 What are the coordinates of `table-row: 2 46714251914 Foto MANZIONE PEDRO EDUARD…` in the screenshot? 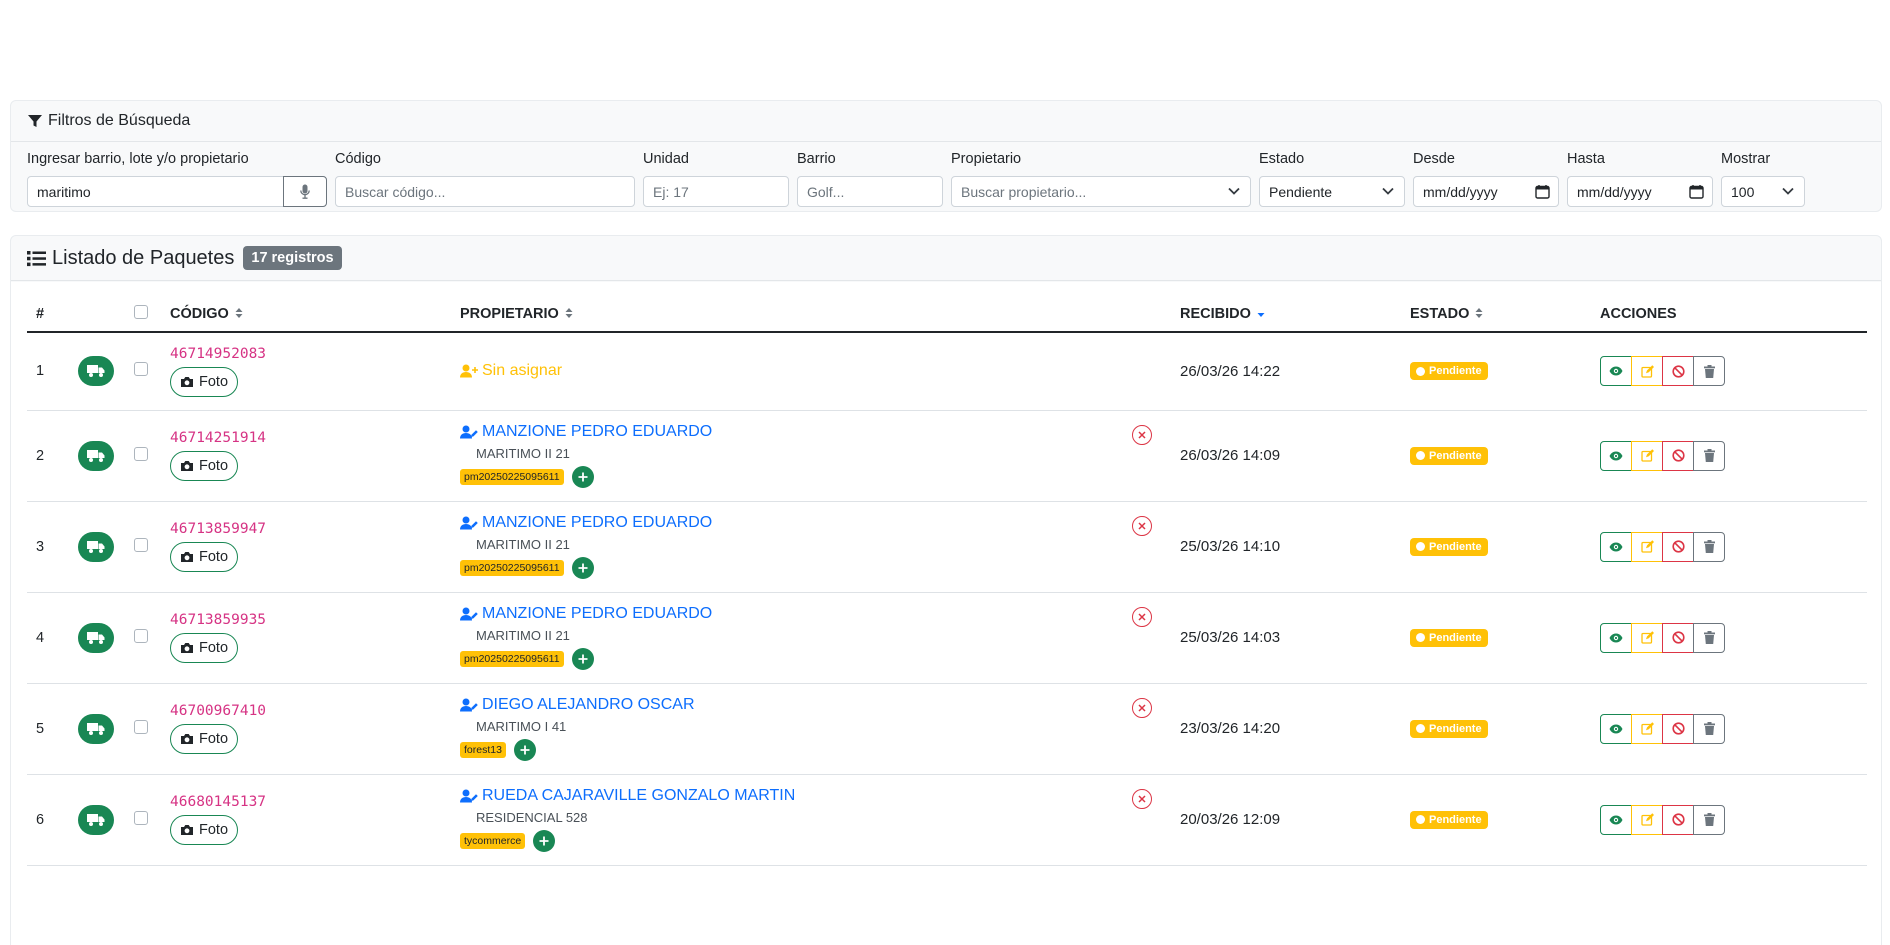 It's located at (947, 456).